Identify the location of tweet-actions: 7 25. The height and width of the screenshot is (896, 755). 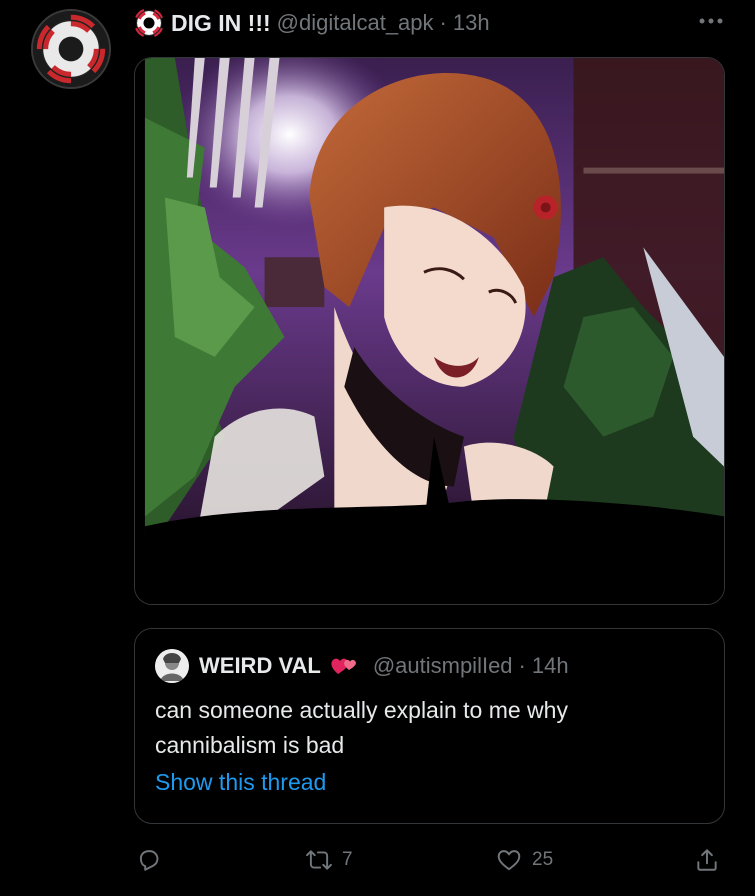
(434, 860).